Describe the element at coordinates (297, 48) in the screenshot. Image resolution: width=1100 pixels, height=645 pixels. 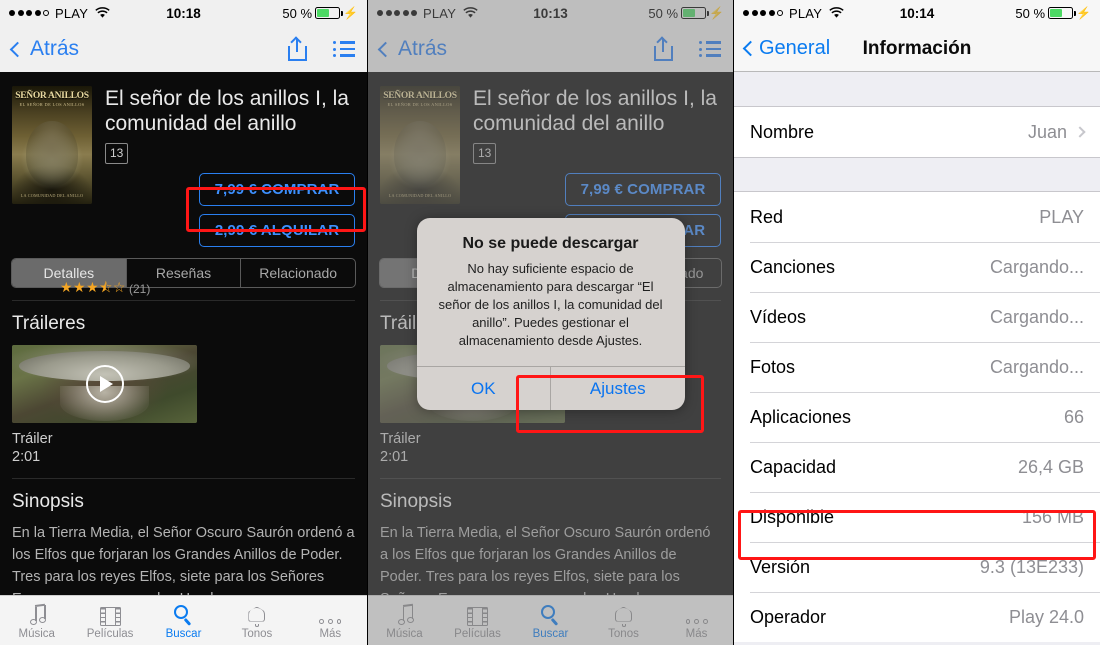
I see `share-icon` at that location.